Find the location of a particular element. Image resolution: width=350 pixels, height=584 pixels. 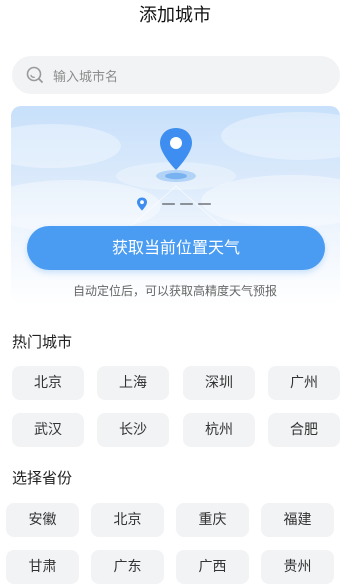

small-location-pin-icon is located at coordinates (141, 204).